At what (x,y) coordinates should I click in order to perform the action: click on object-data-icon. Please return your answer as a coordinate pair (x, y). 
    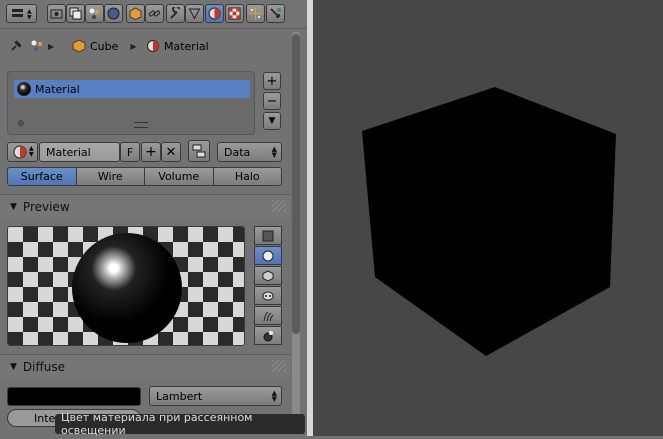
    Looking at the image, I should click on (194, 14).